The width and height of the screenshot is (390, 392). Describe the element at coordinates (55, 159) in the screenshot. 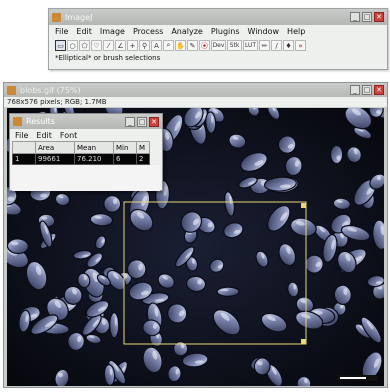

I see `cell-area: 99661` at that location.